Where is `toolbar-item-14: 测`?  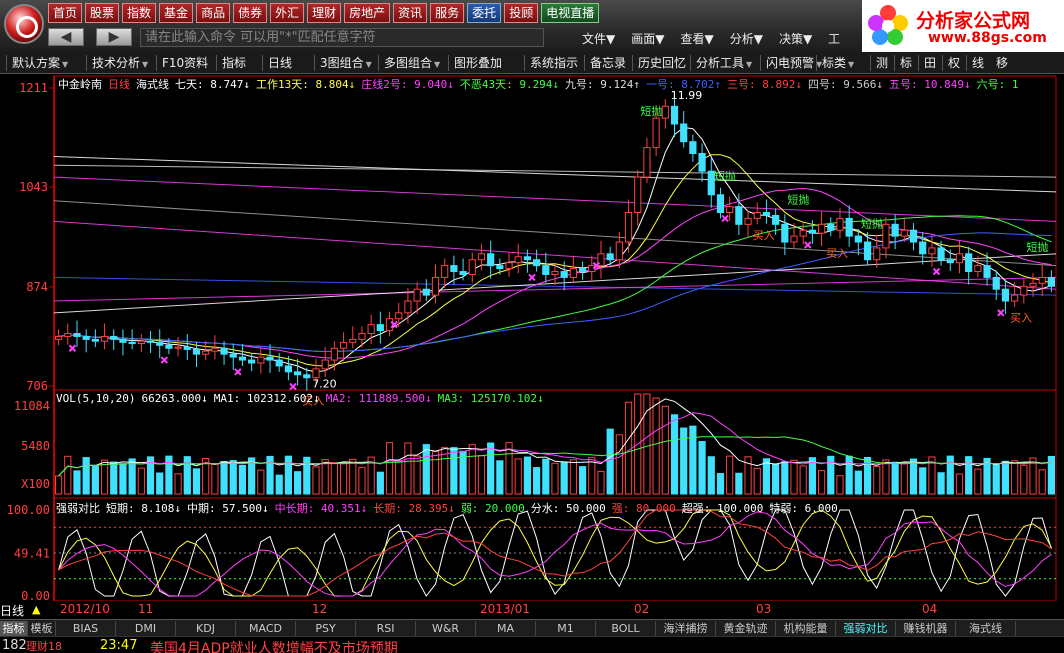
toolbar-item-14: 测 is located at coordinates (882, 63).